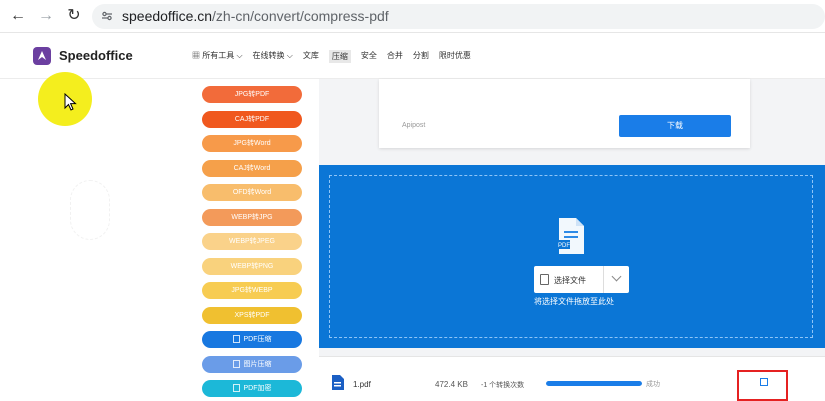 Image resolution: width=825 pixels, height=401 pixels. Describe the element at coordinates (74, 16) in the screenshot. I see `reload-icon: ↻` at that location.